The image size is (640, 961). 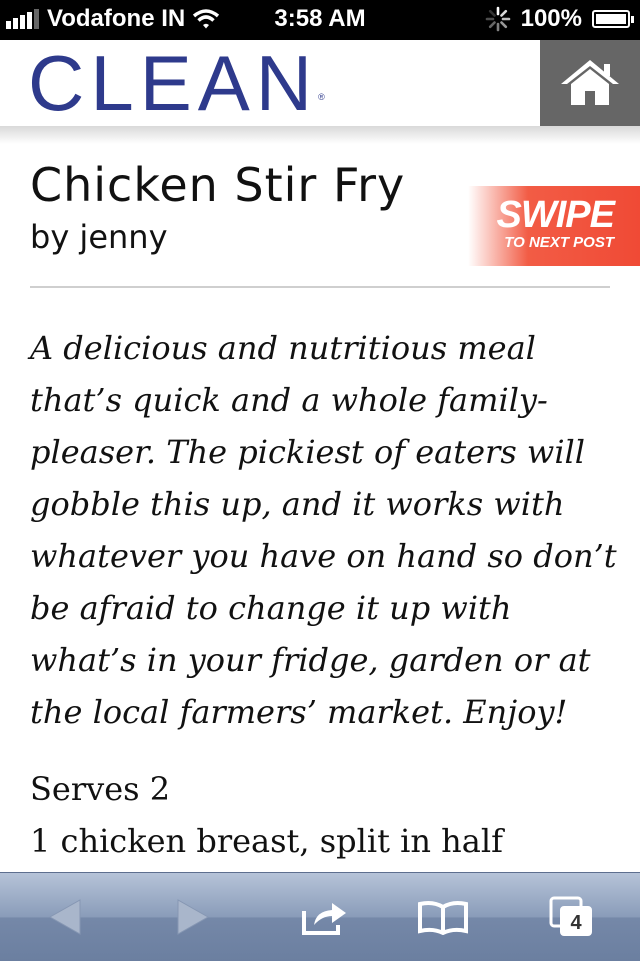 I want to click on home-button, so click(x=590, y=83).